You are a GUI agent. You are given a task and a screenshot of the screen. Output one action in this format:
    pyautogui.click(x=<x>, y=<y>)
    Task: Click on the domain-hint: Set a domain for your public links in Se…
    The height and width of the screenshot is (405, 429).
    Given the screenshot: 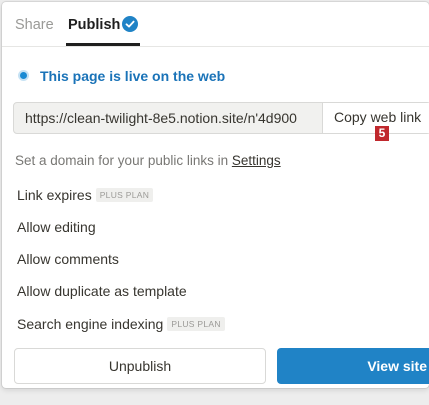 What is the action you would take?
    pyautogui.click(x=148, y=160)
    